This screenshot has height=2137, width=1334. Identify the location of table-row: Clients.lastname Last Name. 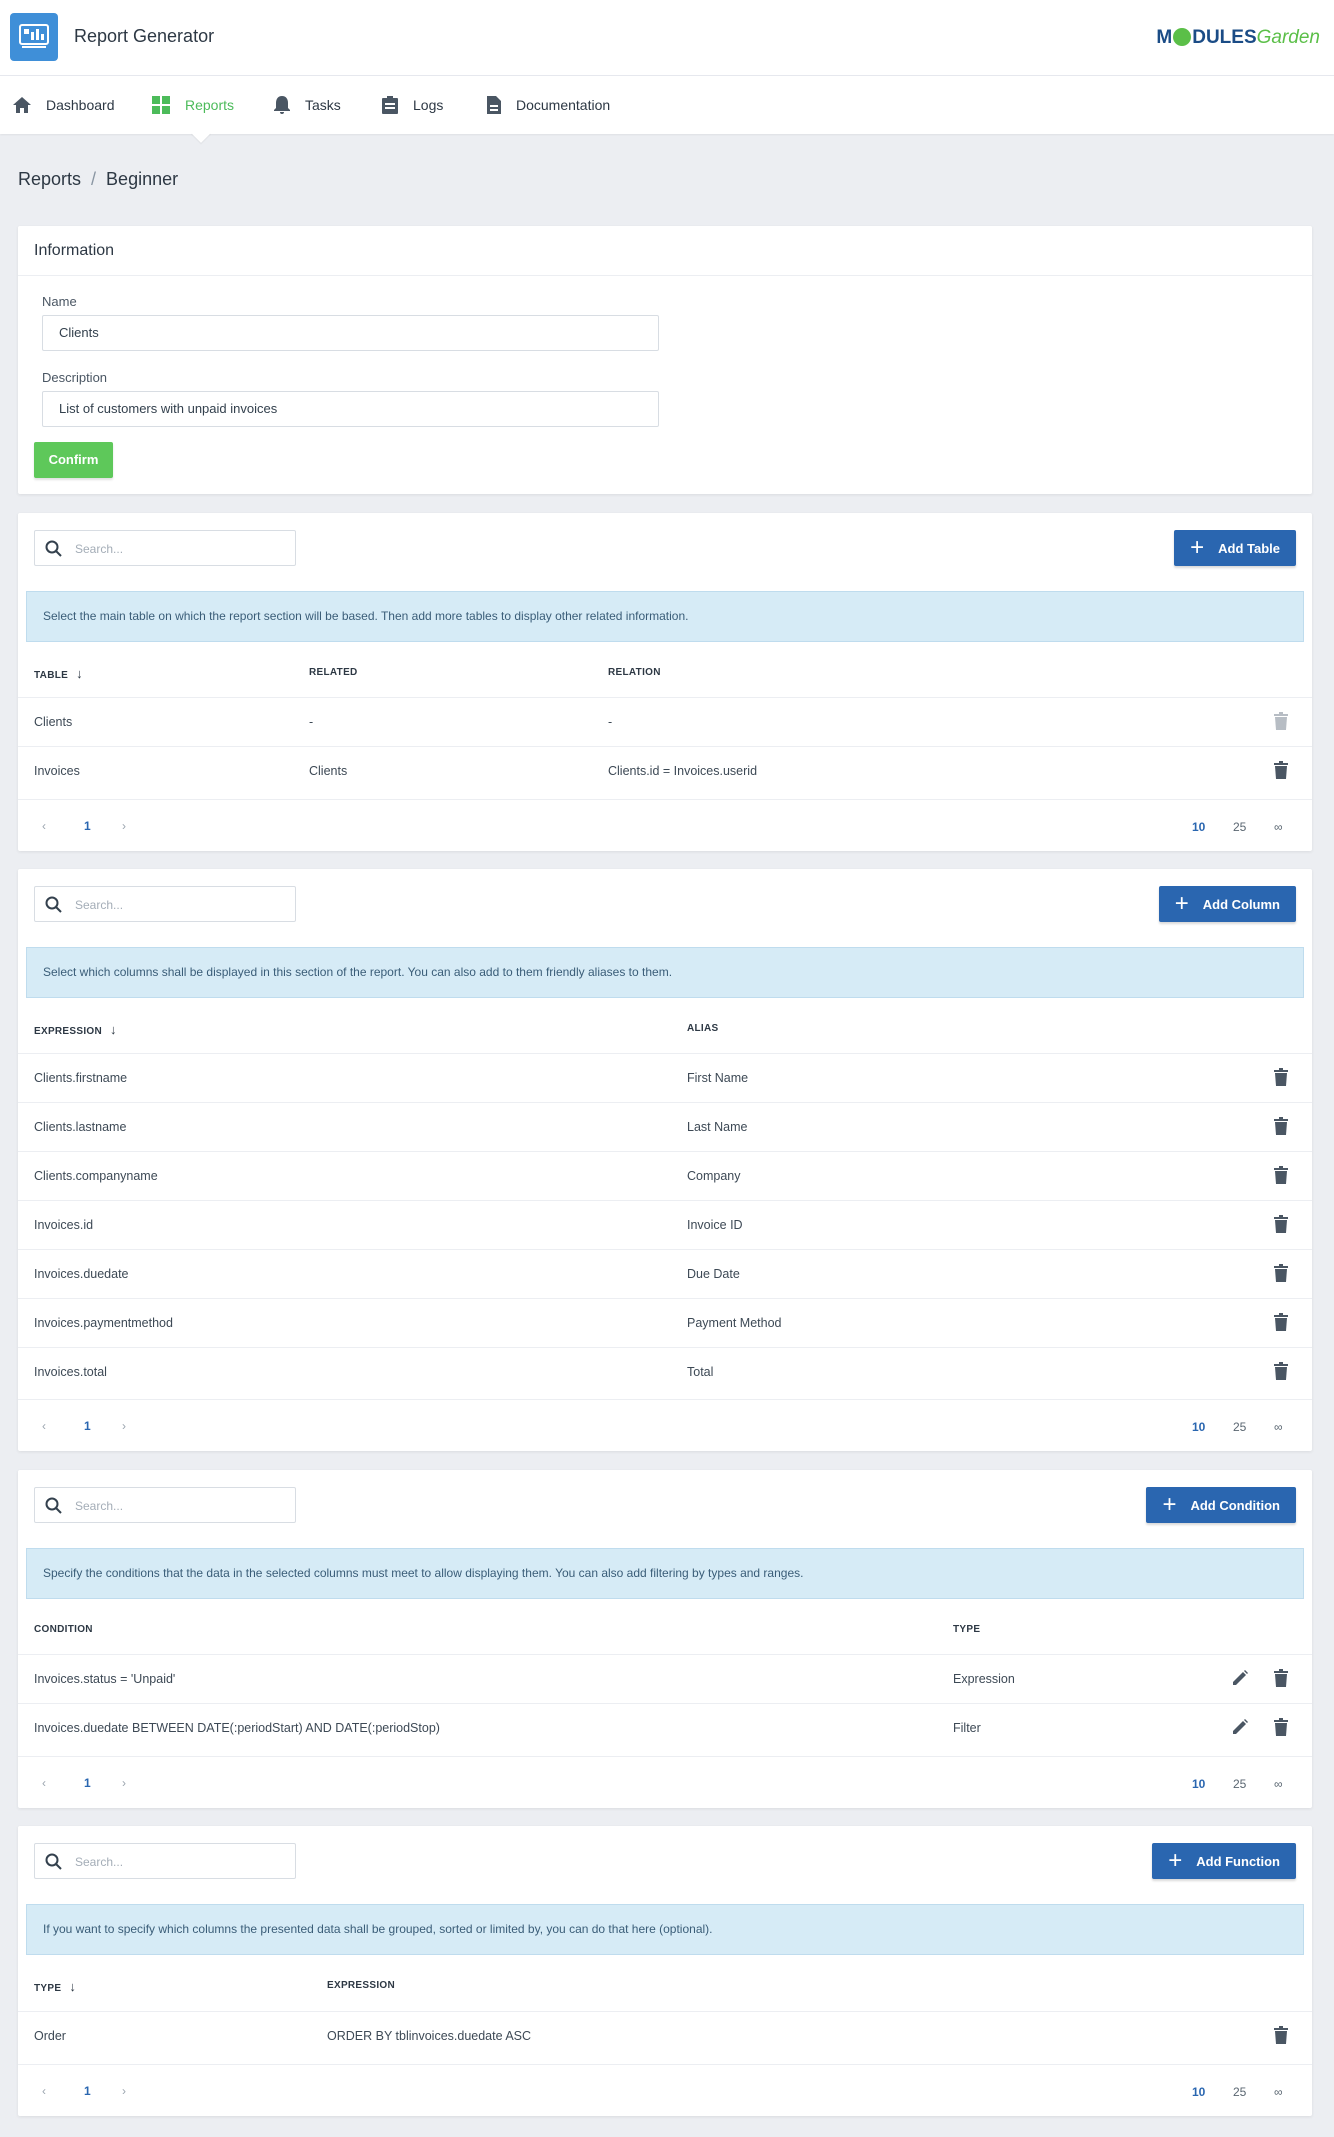
(665, 1126).